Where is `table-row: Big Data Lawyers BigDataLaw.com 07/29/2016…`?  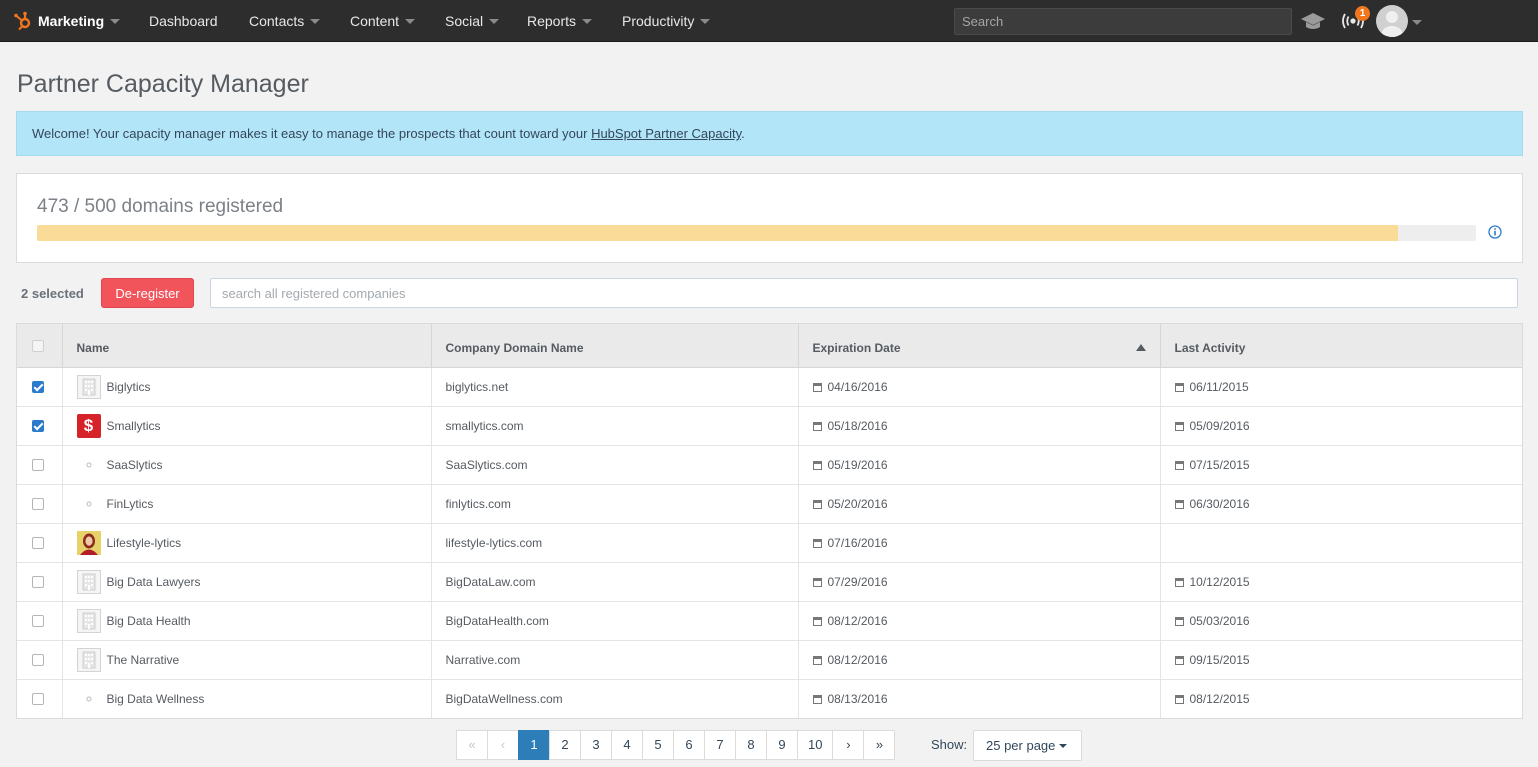
table-row: Big Data Lawyers BigDataLaw.com 07/29/2016… is located at coordinates (769, 582).